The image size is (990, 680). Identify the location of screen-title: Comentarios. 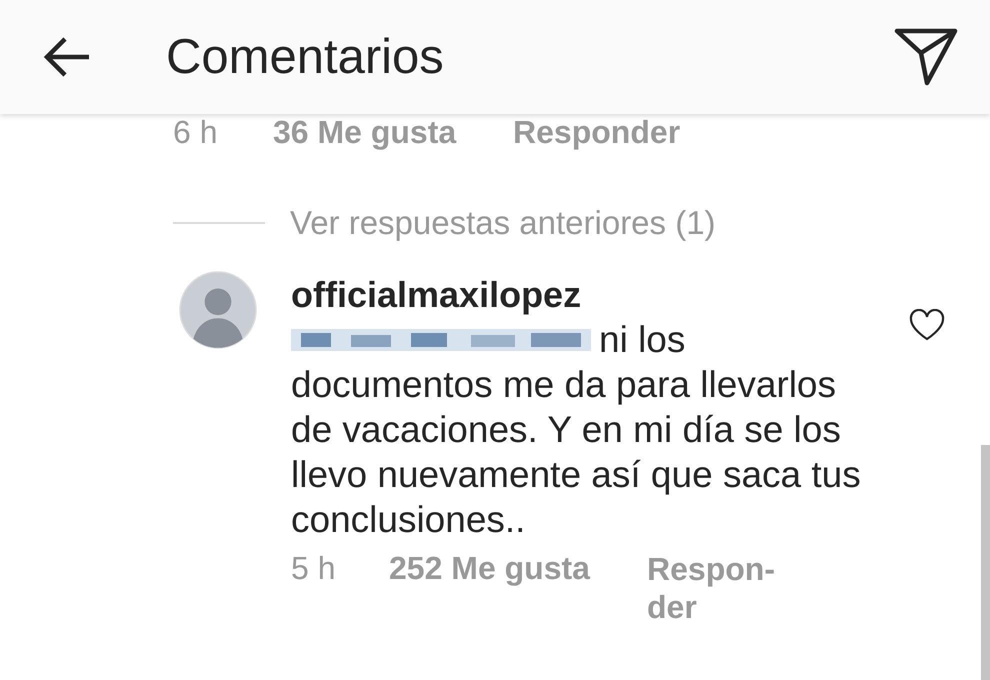
(305, 57).